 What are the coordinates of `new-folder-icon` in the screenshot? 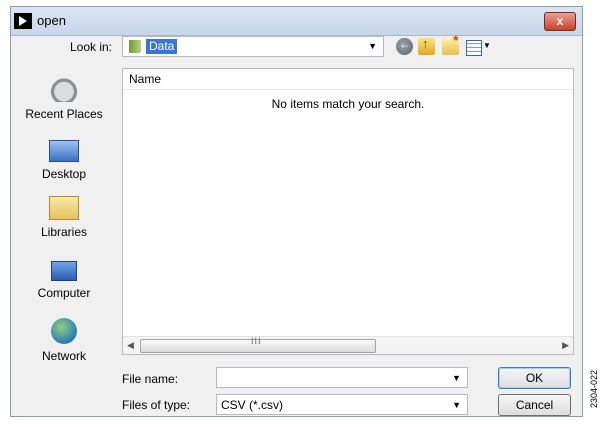 It's located at (450, 43).